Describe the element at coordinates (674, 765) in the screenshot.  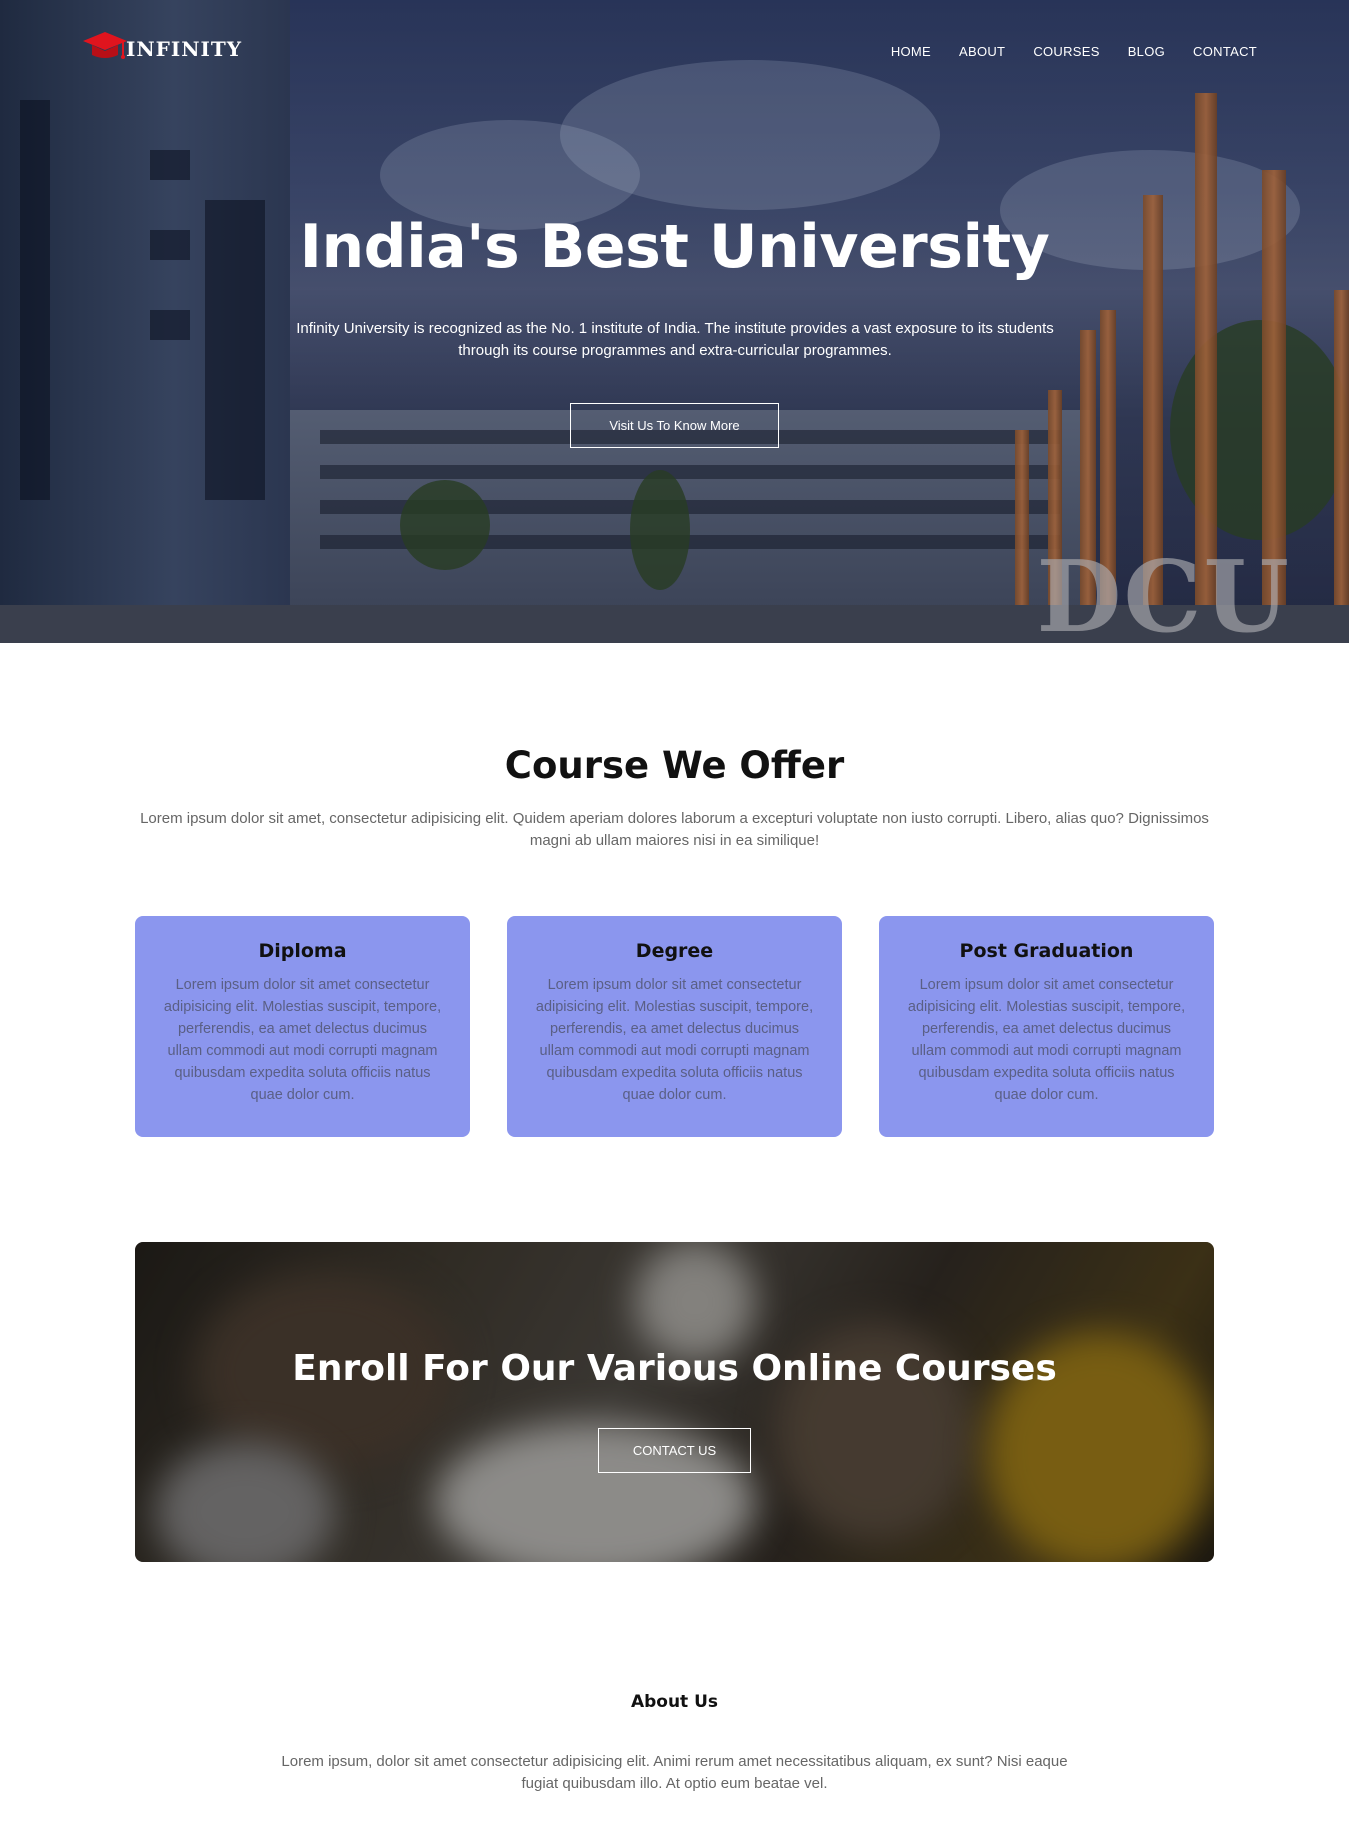
I see `courses-title: Course We Offer` at that location.